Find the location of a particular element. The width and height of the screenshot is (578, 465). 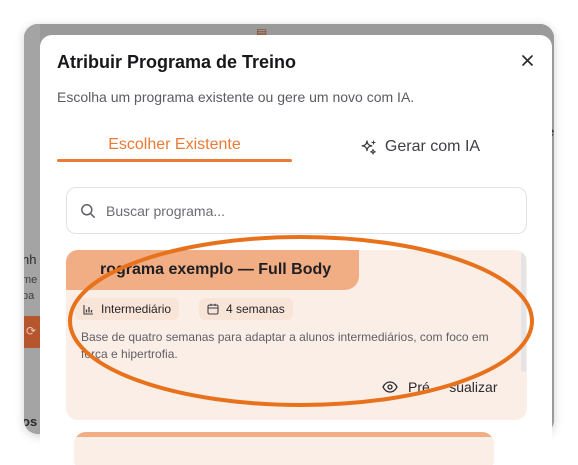

active-tab-indicator is located at coordinates (174, 160).